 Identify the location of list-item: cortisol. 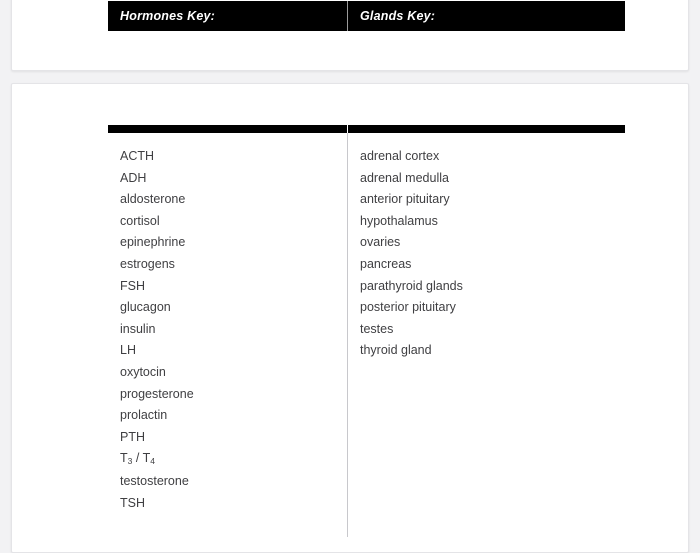
(140, 220).